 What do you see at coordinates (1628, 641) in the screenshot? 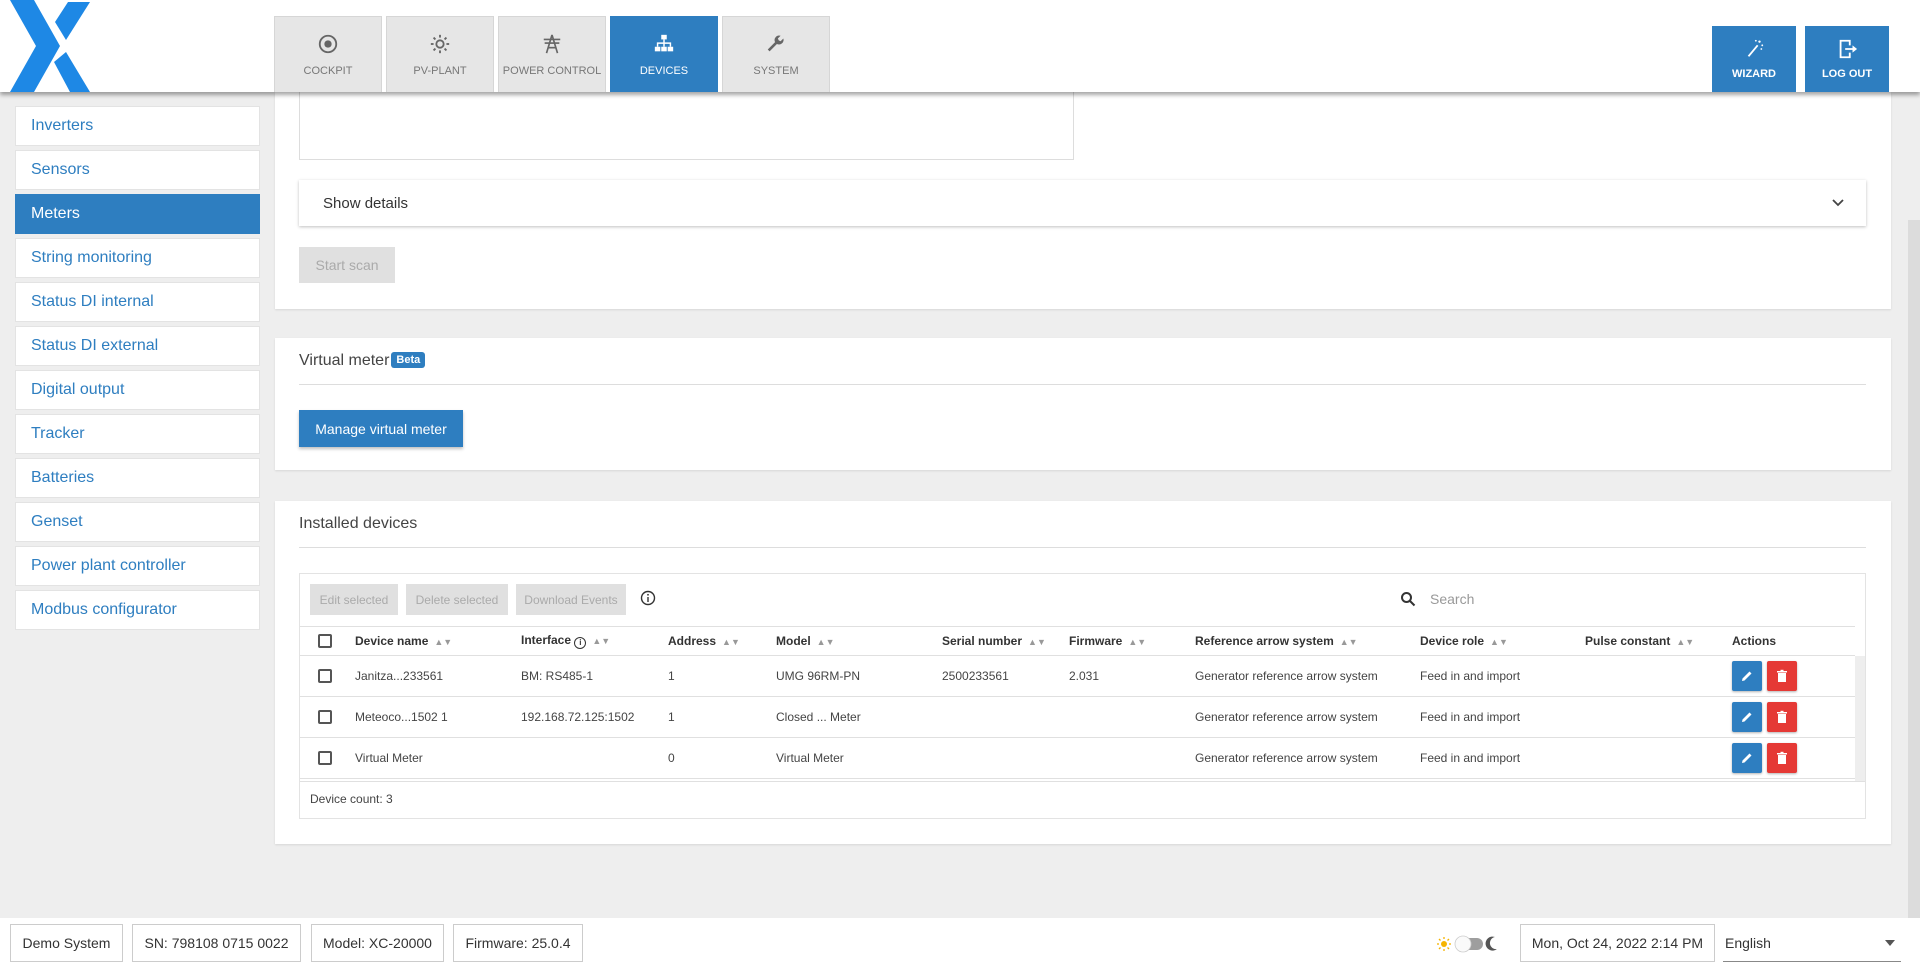
I see `column-label: Pulse constant` at bounding box center [1628, 641].